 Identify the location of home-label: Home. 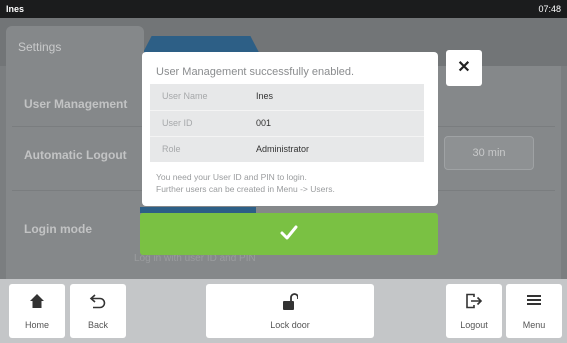
(36, 325).